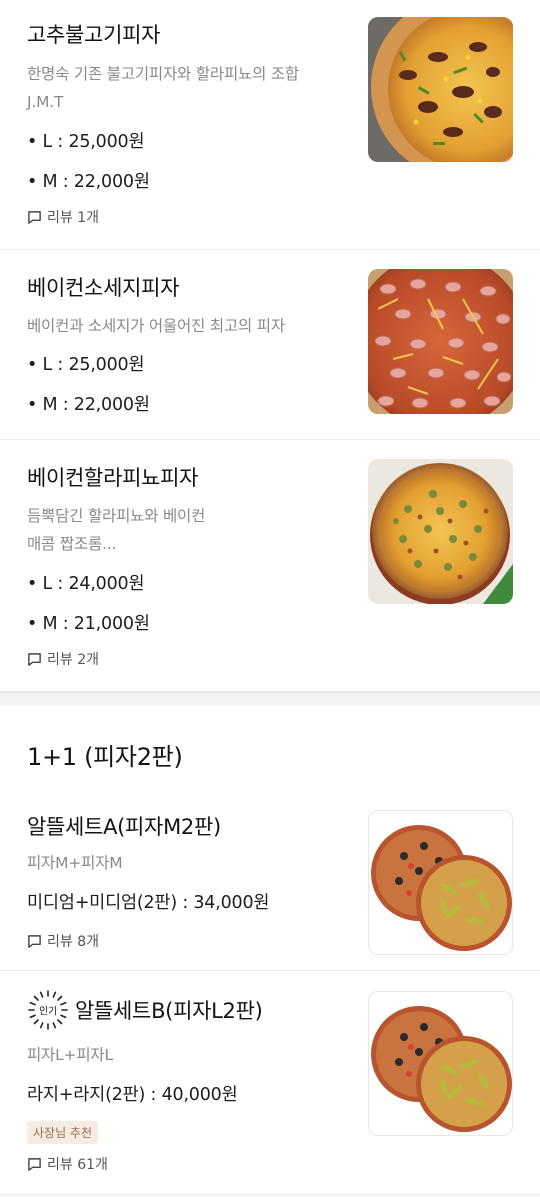  What do you see at coordinates (63, 1132) in the screenshot?
I see `recommend-tag: 사장님 추천` at bounding box center [63, 1132].